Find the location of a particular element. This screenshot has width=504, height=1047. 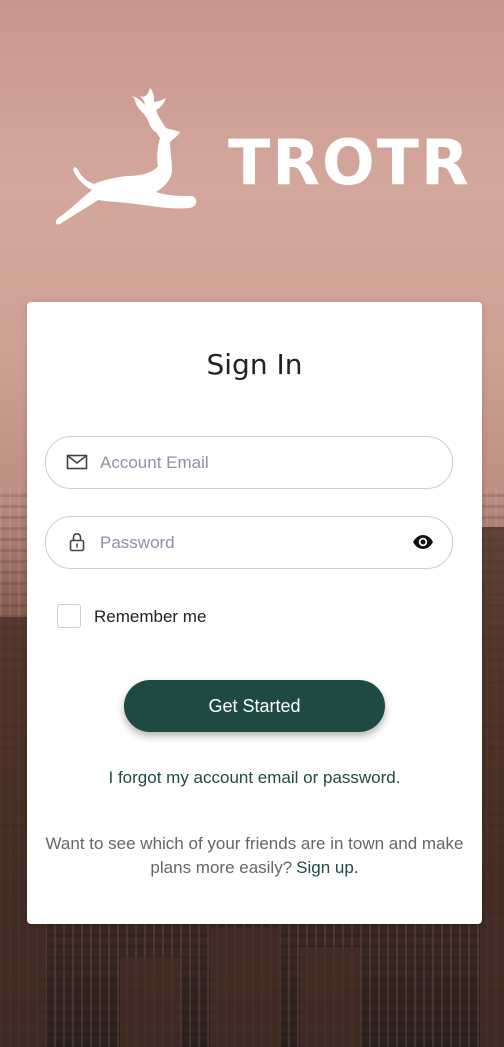

forgot-link: I forgot my account email or password. is located at coordinates (254, 778).